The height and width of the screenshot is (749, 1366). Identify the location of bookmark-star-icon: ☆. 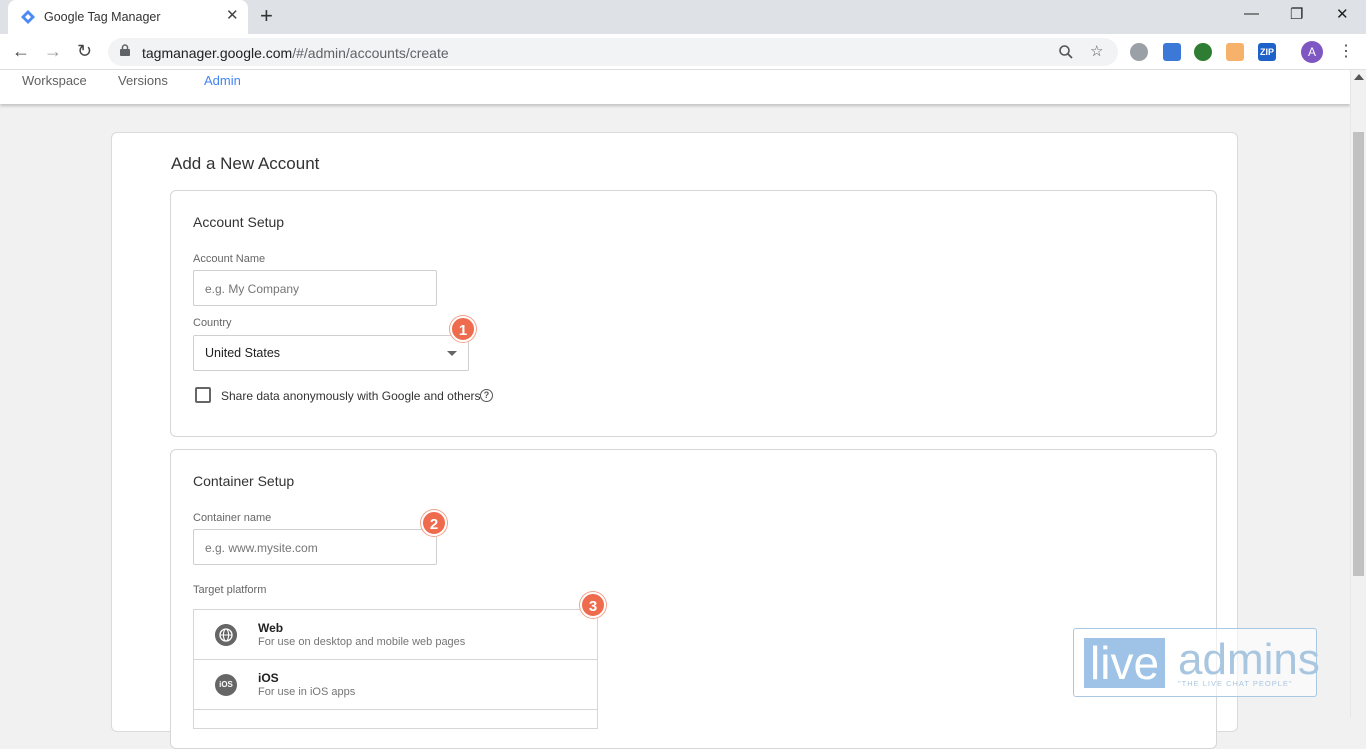
(1096, 51).